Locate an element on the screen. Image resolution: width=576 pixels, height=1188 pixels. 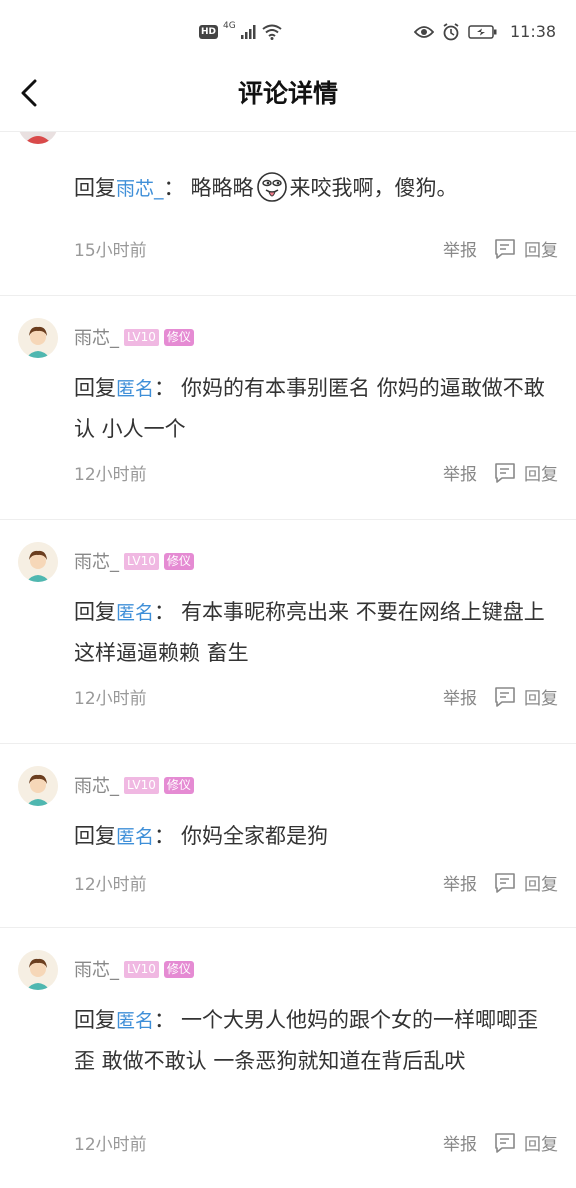
wifi-icon is located at coordinates (272, 32).